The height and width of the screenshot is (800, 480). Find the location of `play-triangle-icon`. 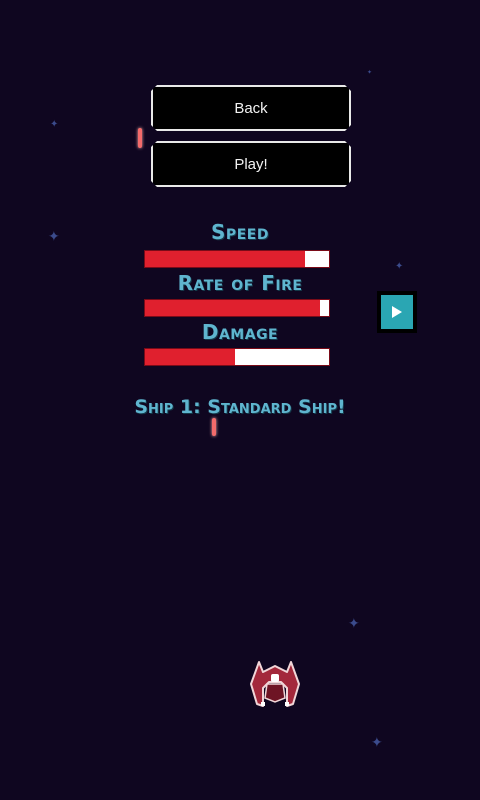

play-triangle-icon is located at coordinates (397, 312).